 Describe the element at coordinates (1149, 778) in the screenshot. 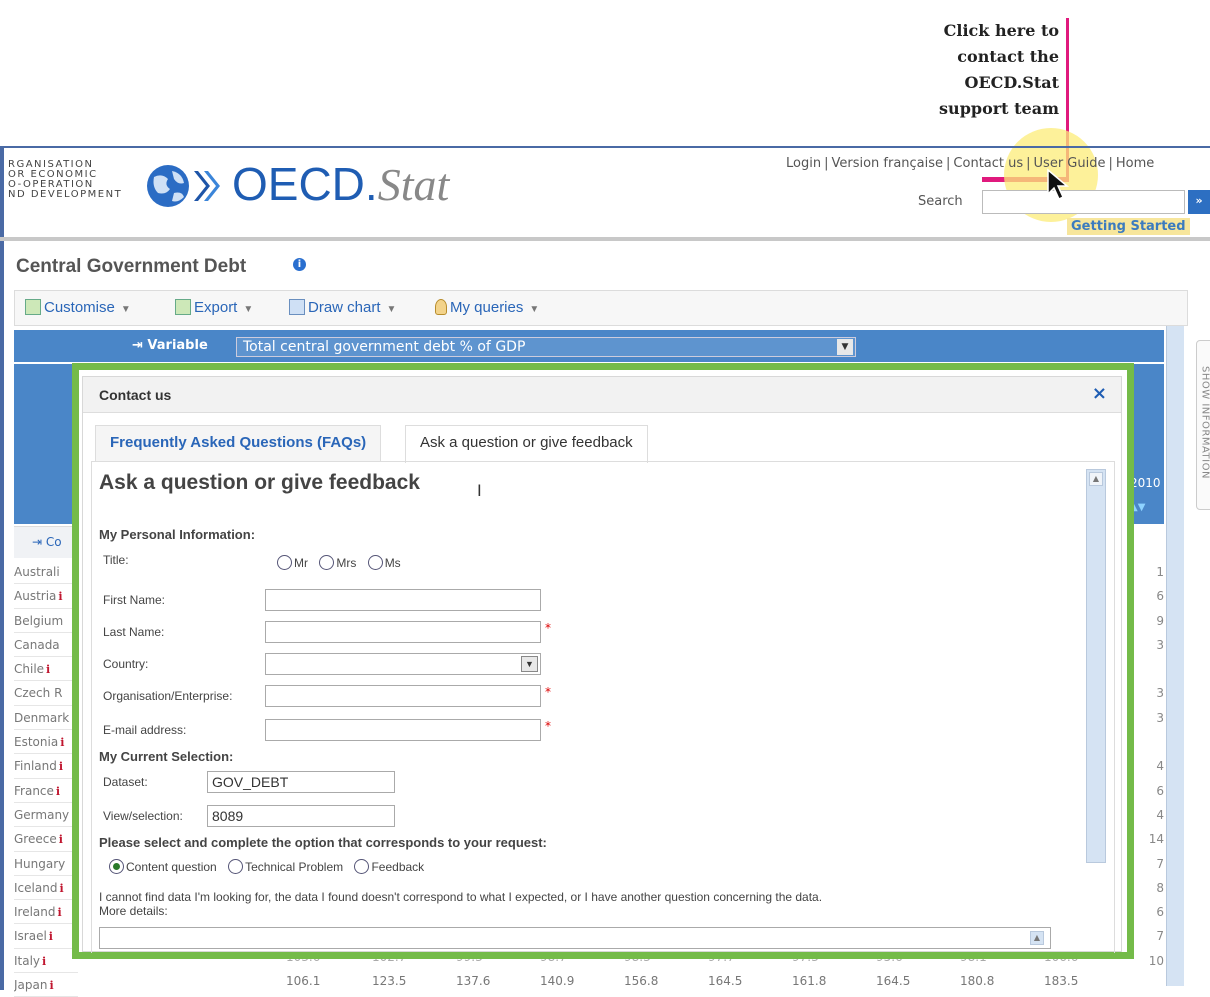

I see `right-value-column: 1 6 9 3 3 3 4 6 4 14 7 8 6 7 10` at that location.